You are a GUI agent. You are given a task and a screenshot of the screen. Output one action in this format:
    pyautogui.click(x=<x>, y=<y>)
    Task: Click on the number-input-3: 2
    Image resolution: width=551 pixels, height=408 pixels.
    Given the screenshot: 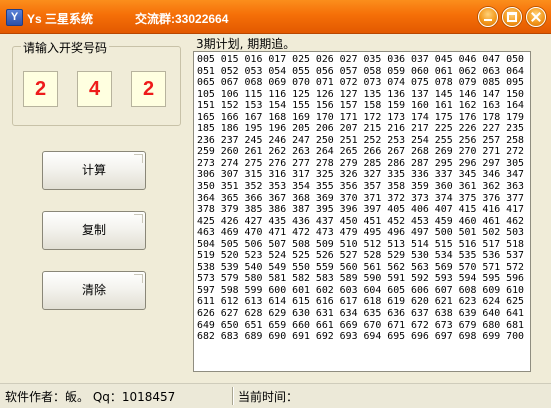 What is the action you would take?
    pyautogui.click(x=148, y=89)
    